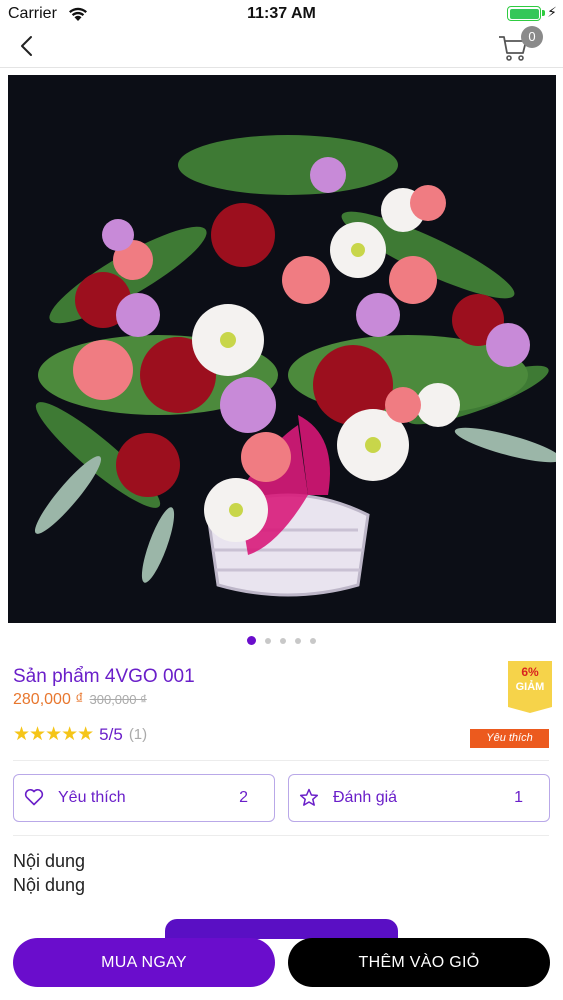 This screenshot has height=1000, width=563. Describe the element at coordinates (419, 798) in the screenshot. I see `review-button: Đánh giá 1` at that location.